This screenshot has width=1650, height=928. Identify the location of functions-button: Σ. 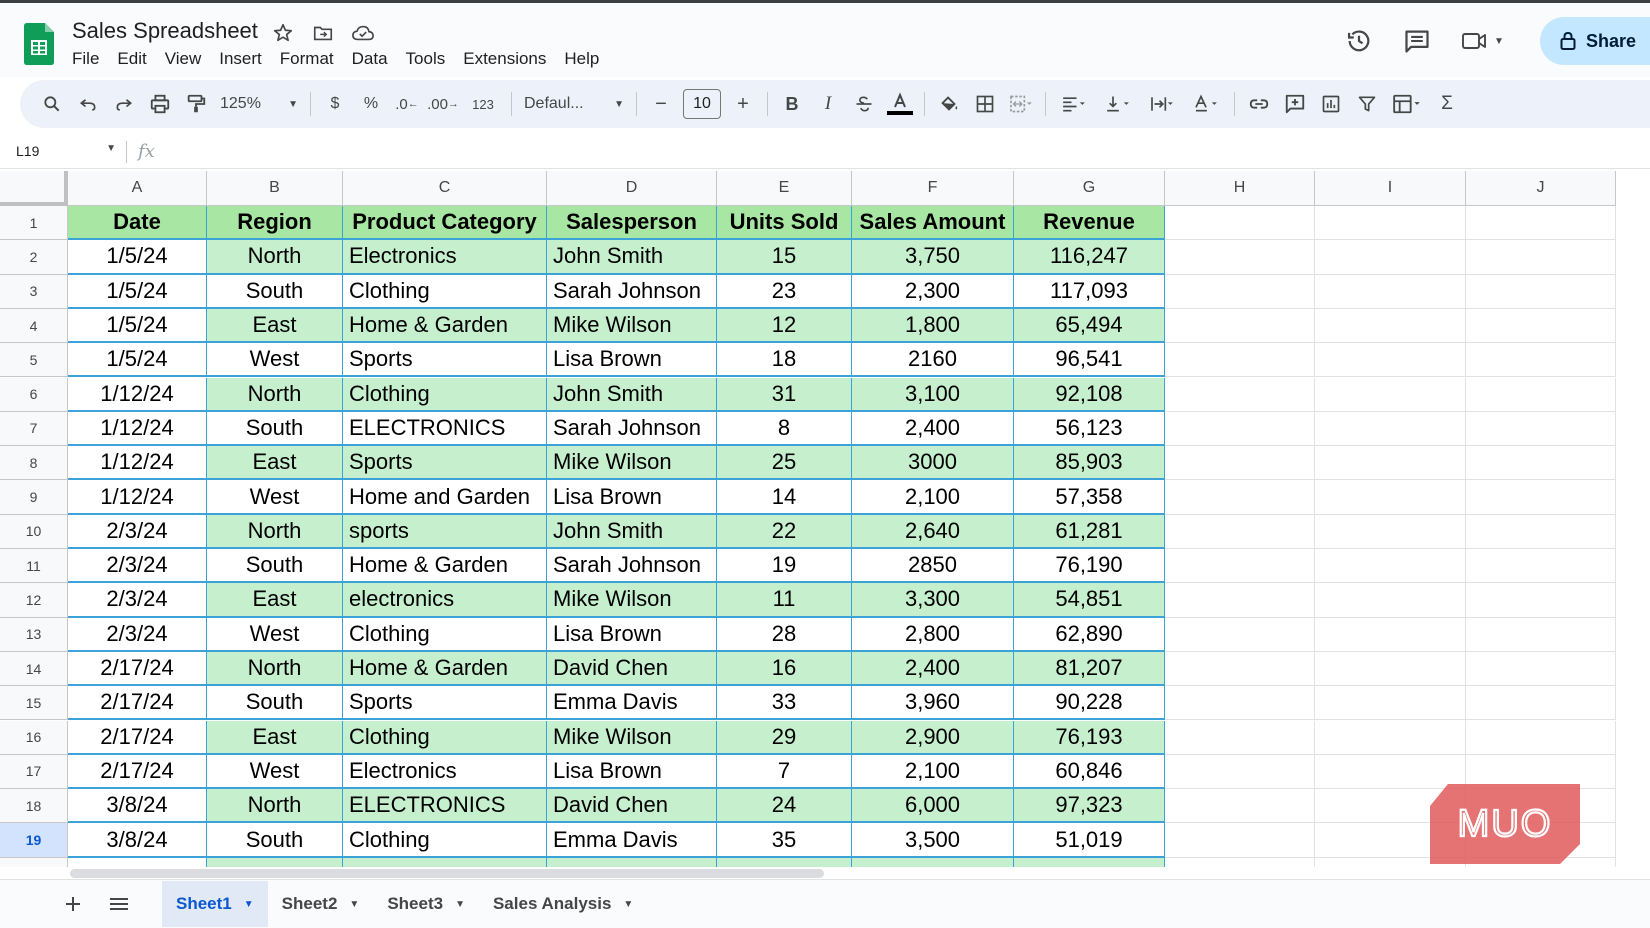
(1447, 104).